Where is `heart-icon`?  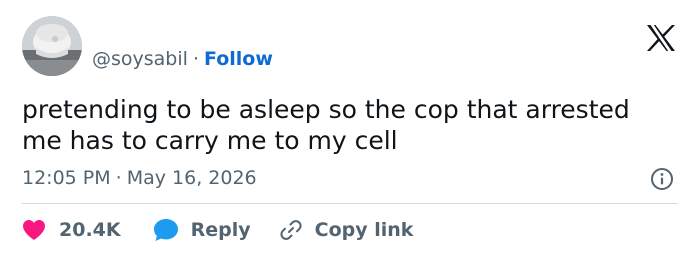 heart-icon is located at coordinates (34, 230).